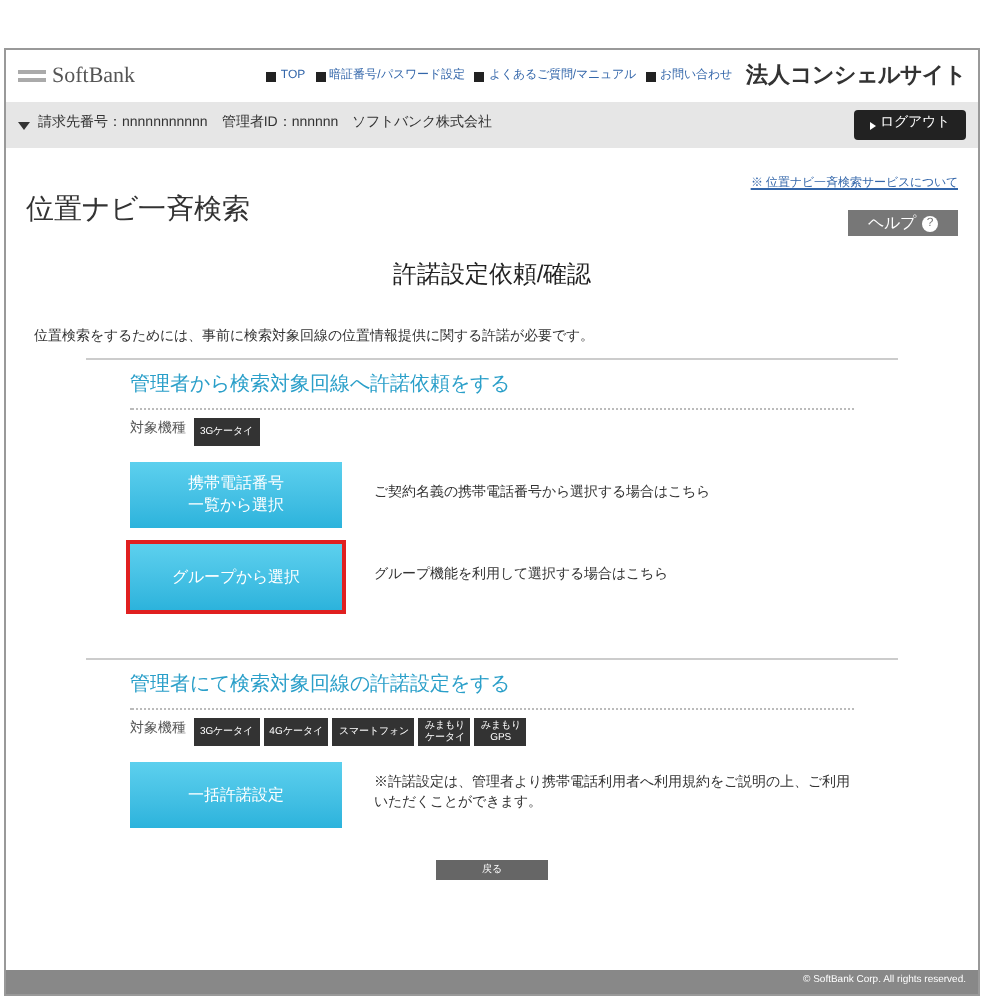 This screenshot has height=996, width=984. I want to click on page-title: 位置ナビ一斉検索, so click(138, 209).